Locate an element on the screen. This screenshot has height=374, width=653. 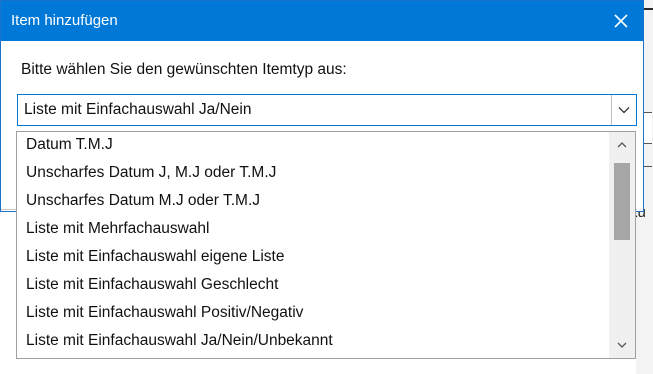
chevron-up-icon is located at coordinates (622, 145).